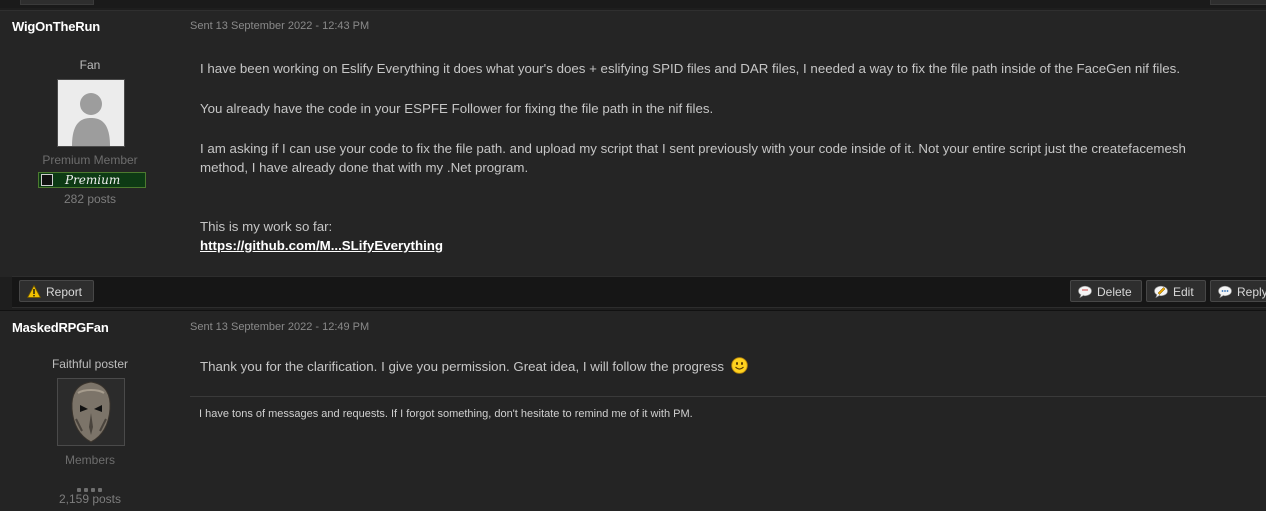  I want to click on reply-button: Reply, so click(1238, 291).